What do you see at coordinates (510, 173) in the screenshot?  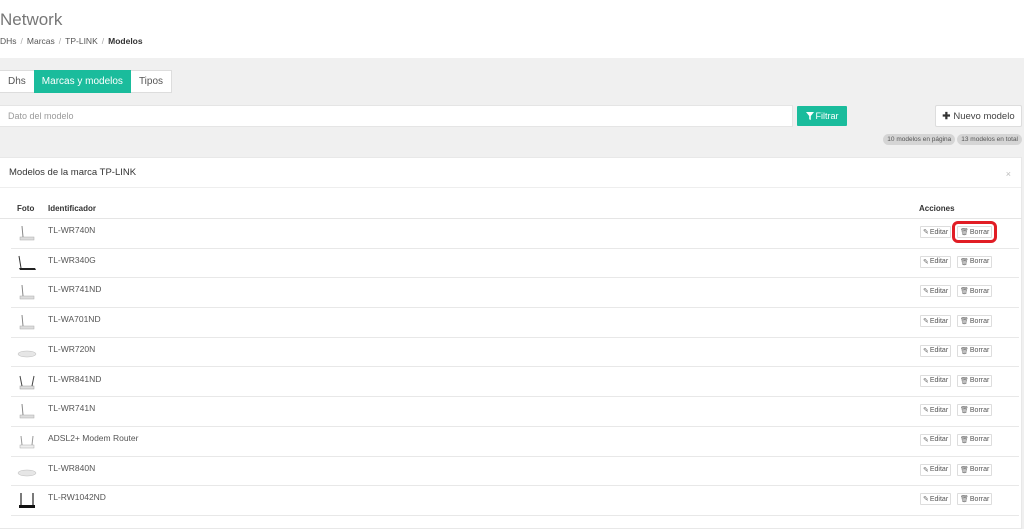 I see `panel-header: Modelos de la marca TP-LINK ×` at bounding box center [510, 173].